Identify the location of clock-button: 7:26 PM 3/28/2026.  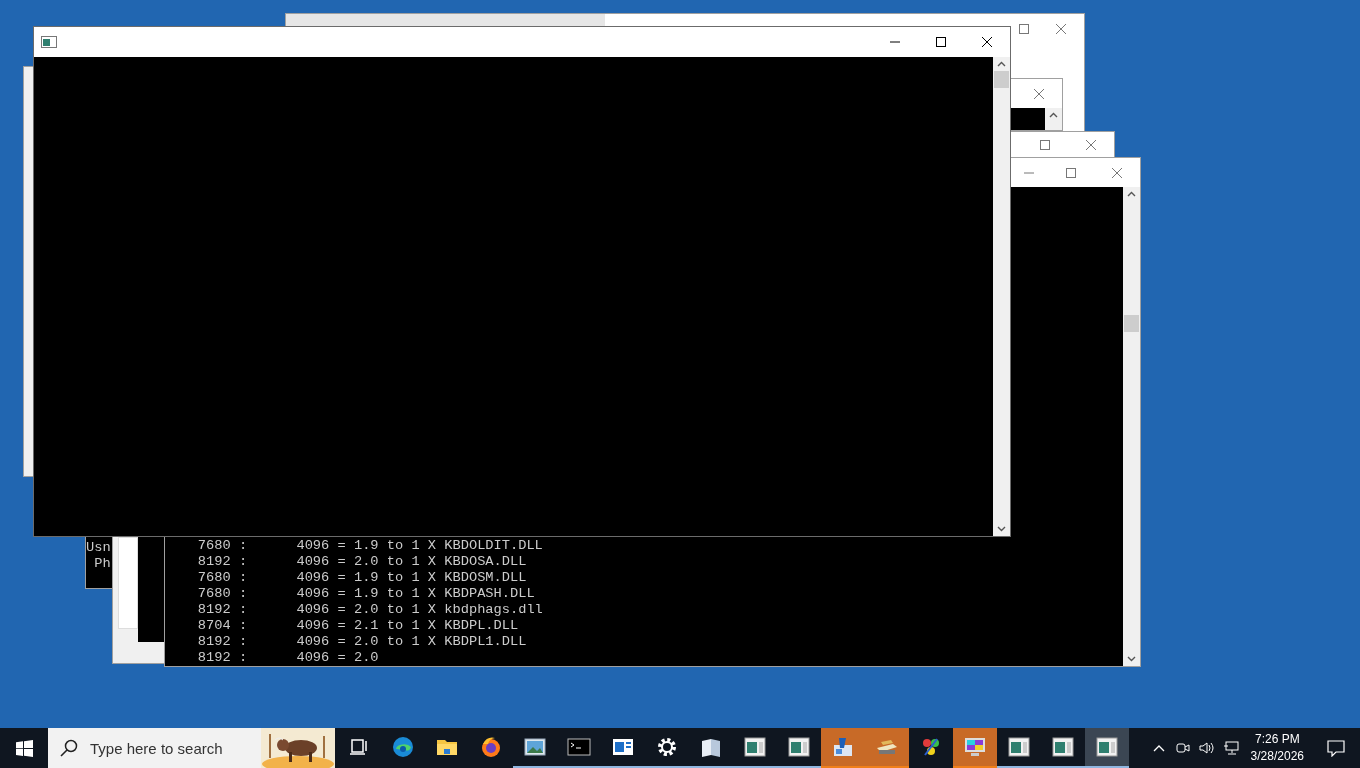
(1277, 748).